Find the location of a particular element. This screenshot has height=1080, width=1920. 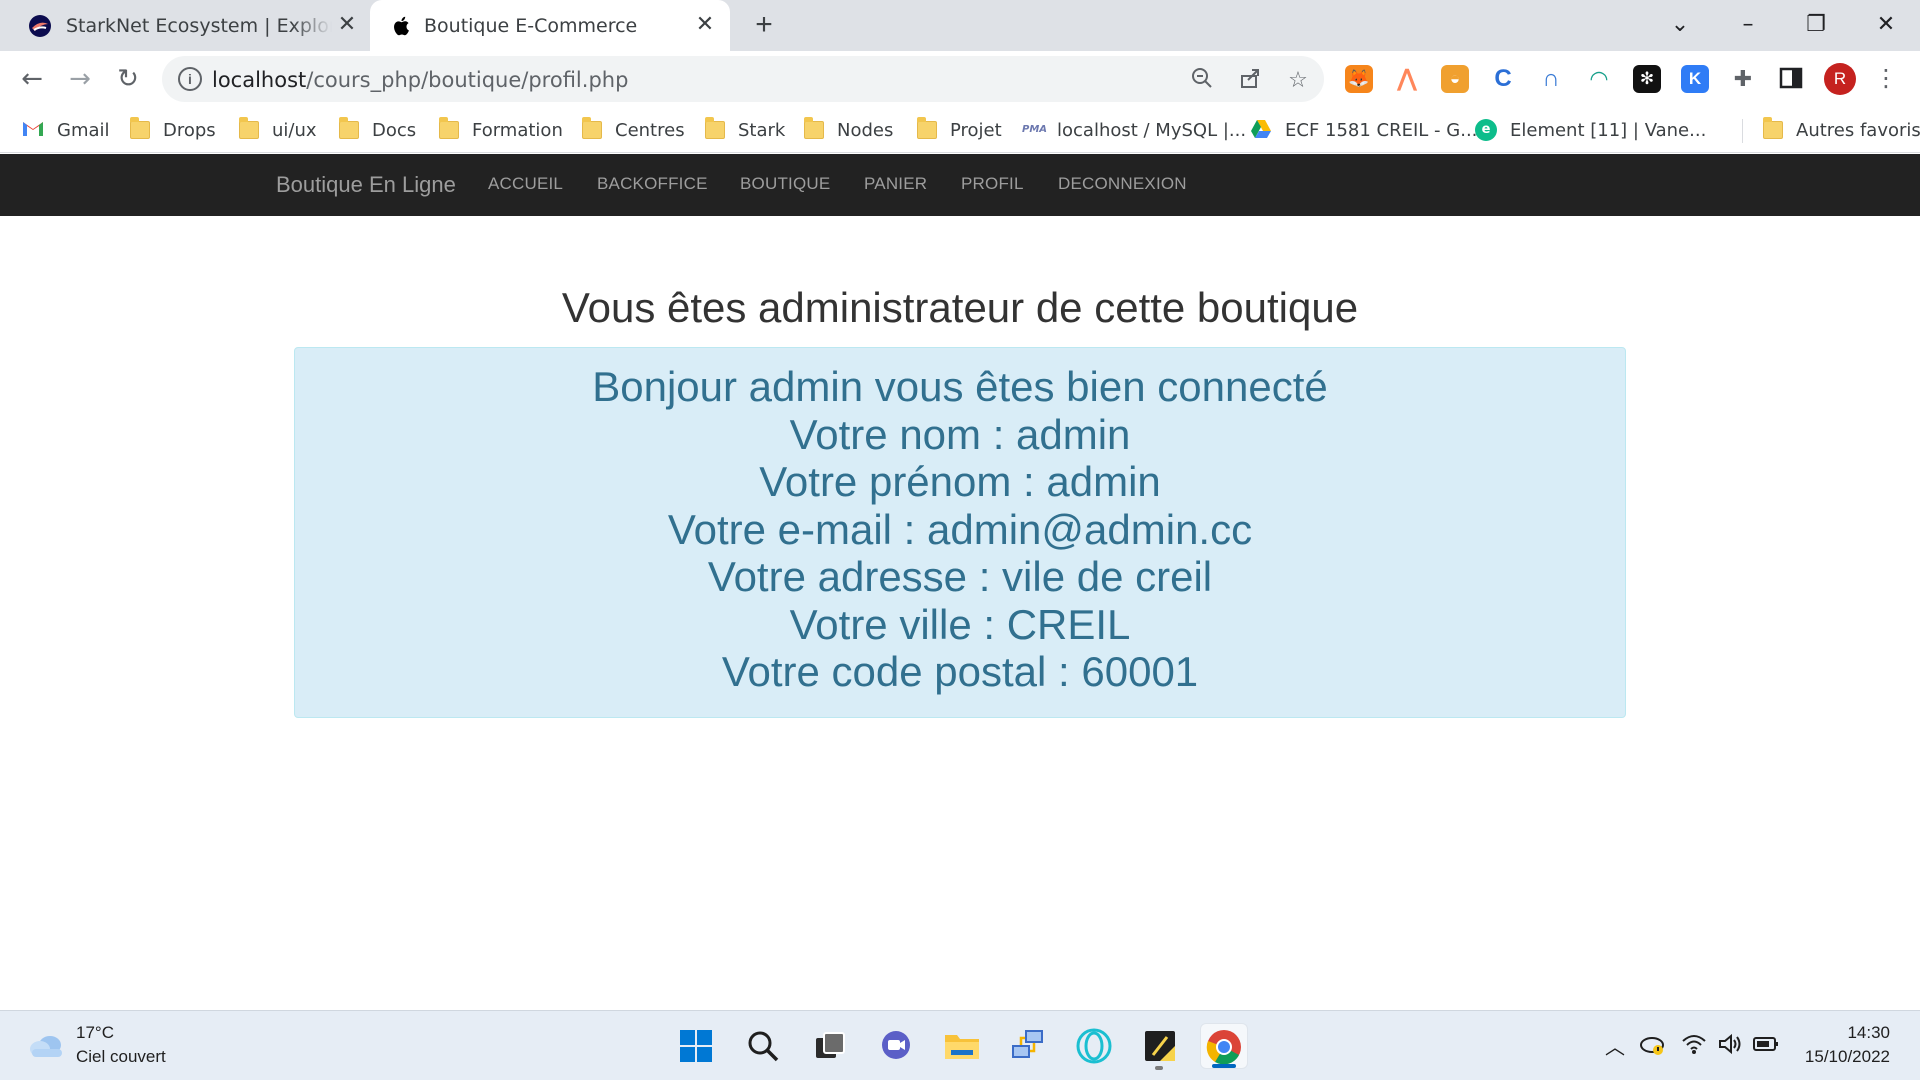

bookmark-formation: Formation is located at coordinates (501, 130).